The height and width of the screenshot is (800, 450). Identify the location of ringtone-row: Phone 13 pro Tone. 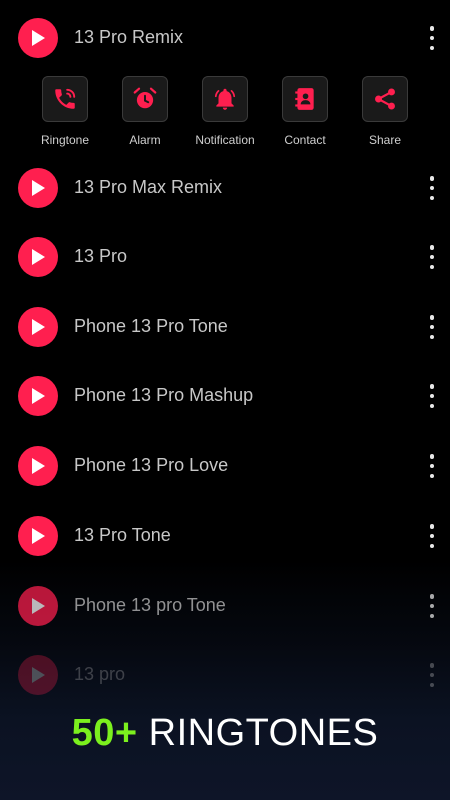
(225, 606).